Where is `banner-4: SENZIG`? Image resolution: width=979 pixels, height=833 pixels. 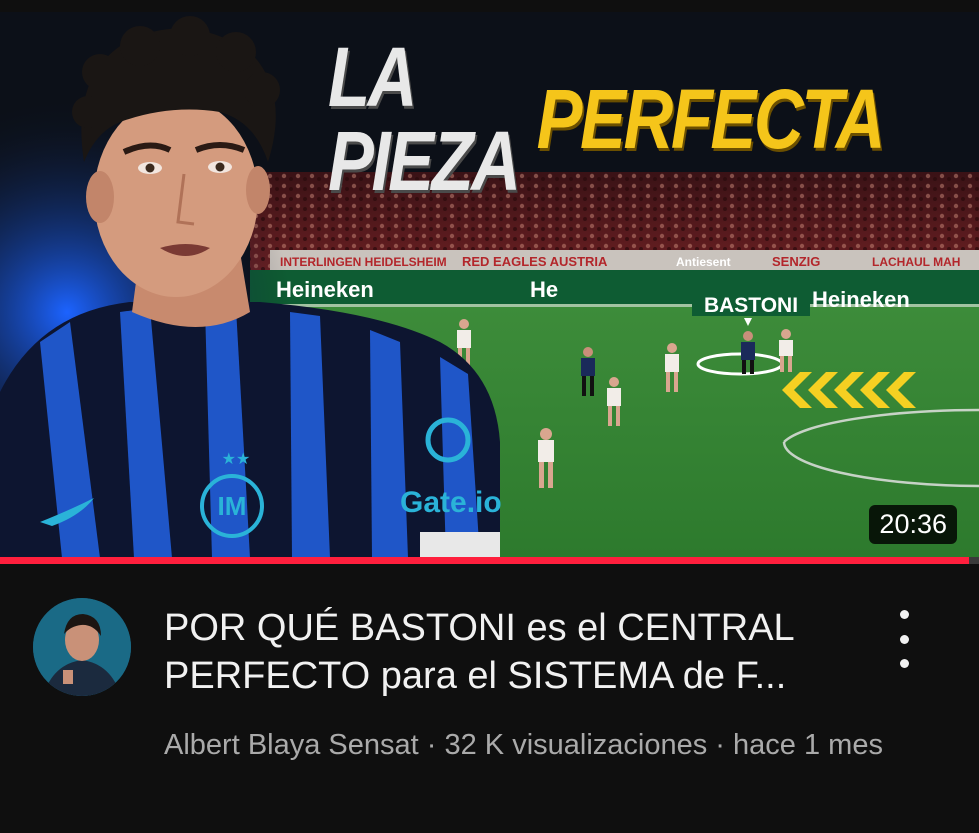 banner-4: SENZIG is located at coordinates (796, 261).